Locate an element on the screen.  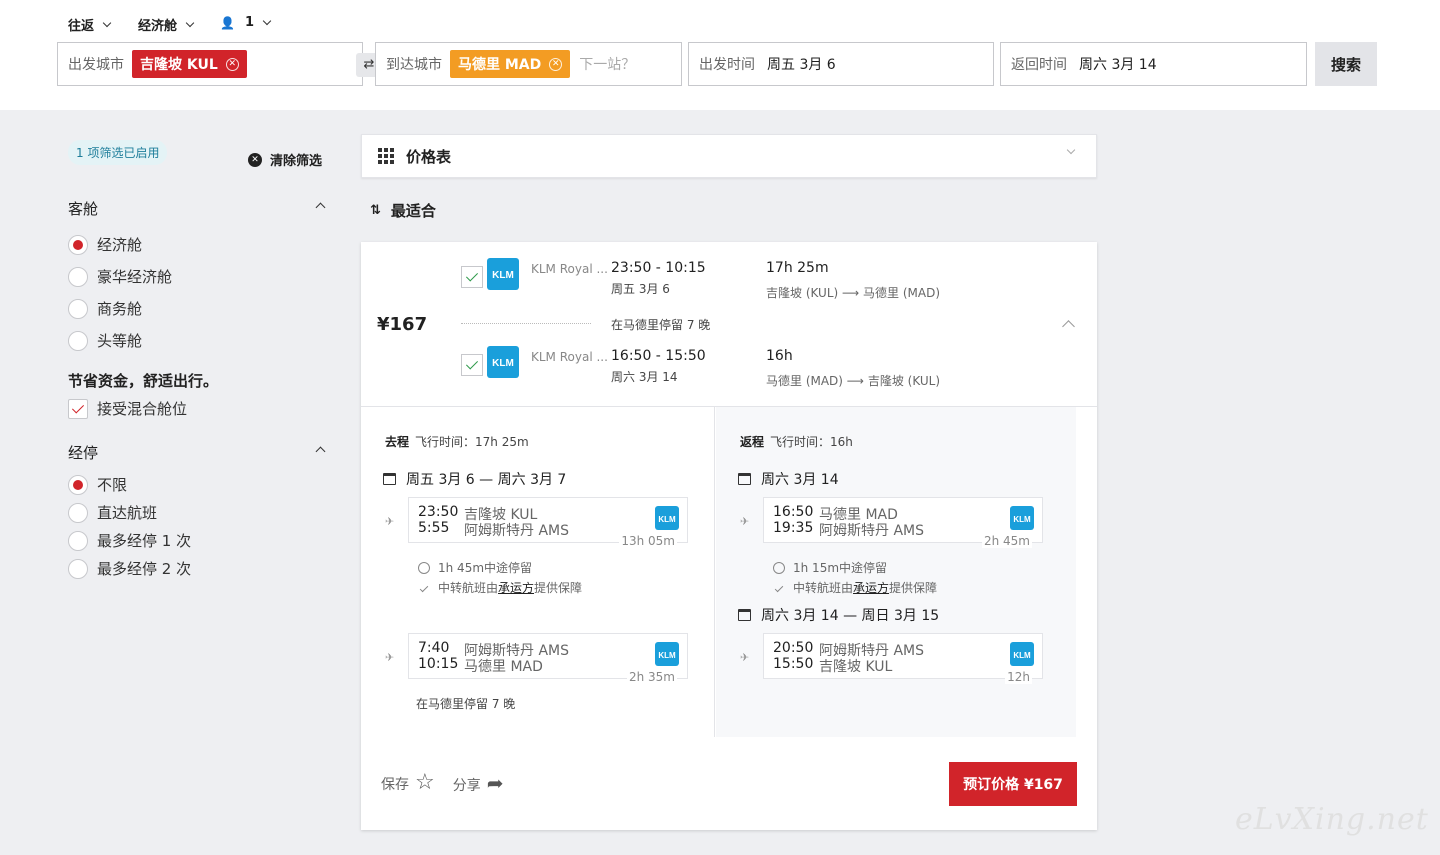
divider is located at coordinates (526, 323).